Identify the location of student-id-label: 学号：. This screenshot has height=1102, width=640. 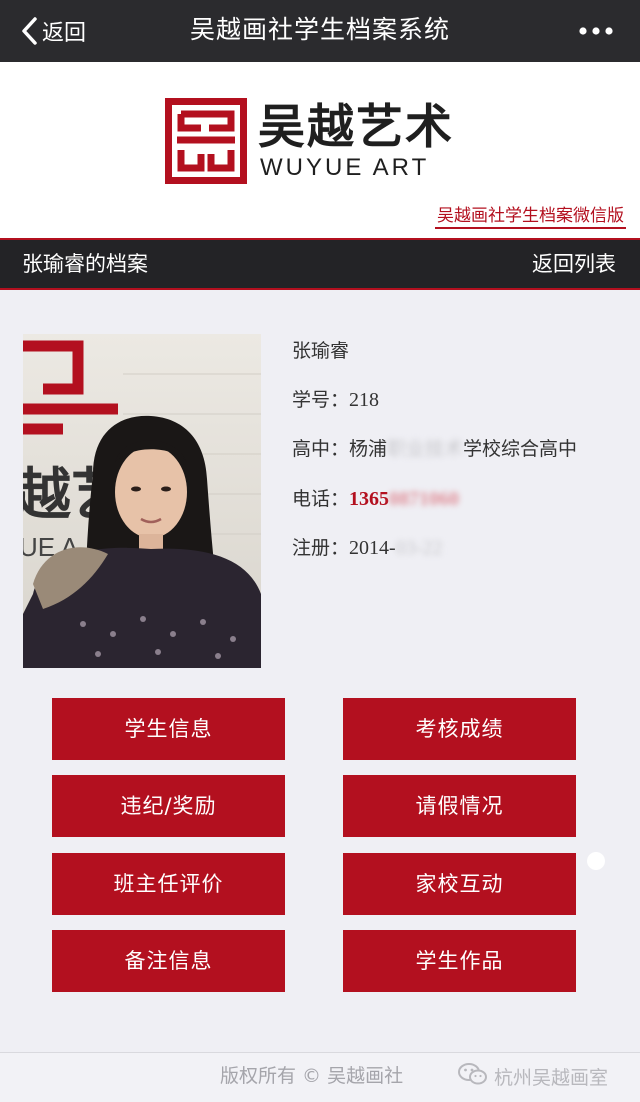
(321, 400).